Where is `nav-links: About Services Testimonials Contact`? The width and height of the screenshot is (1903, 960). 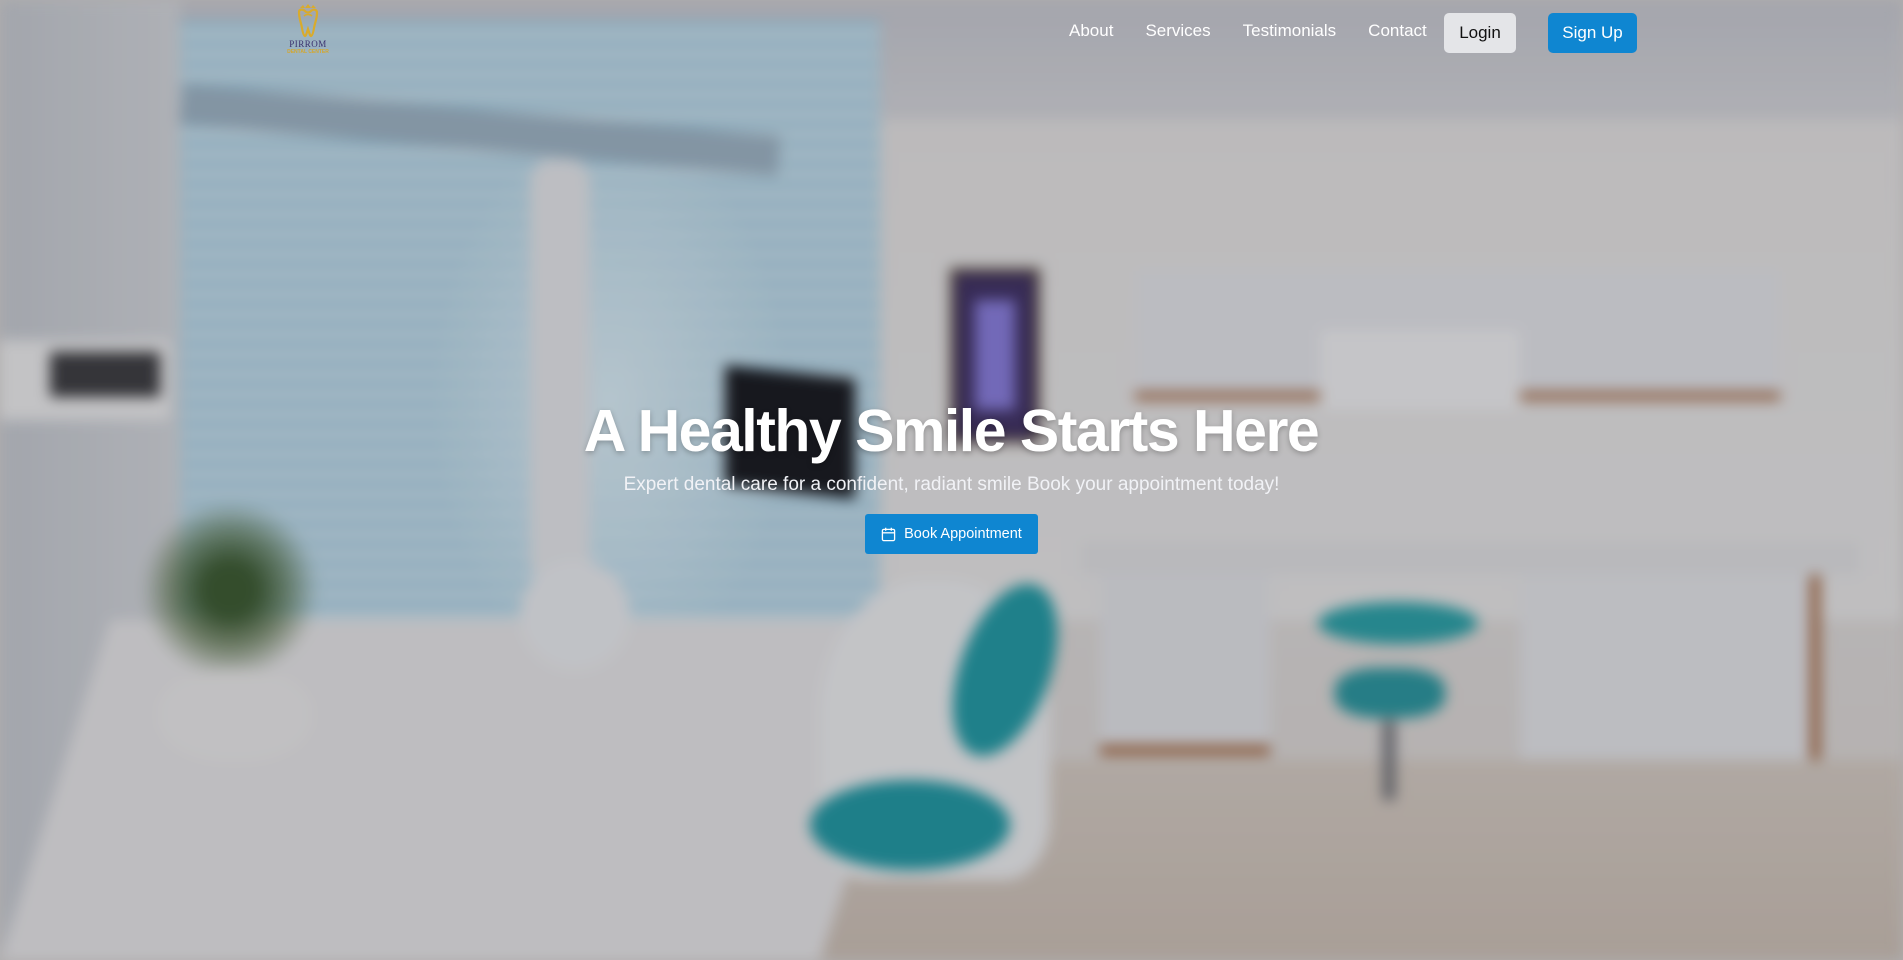
nav-links: About Services Testimonials Contact is located at coordinates (1264, 31).